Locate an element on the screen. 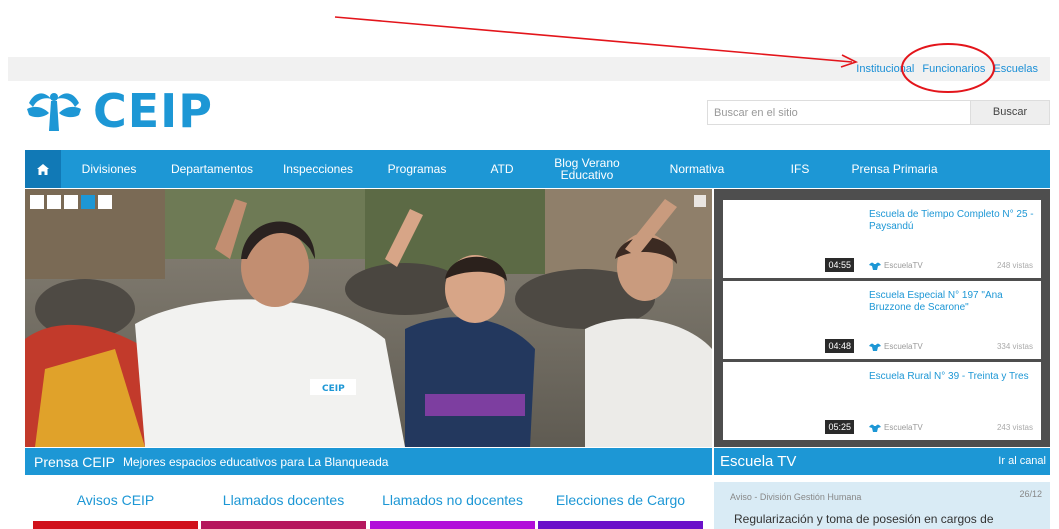  nav-ifs: IFS is located at coordinates (800, 169).